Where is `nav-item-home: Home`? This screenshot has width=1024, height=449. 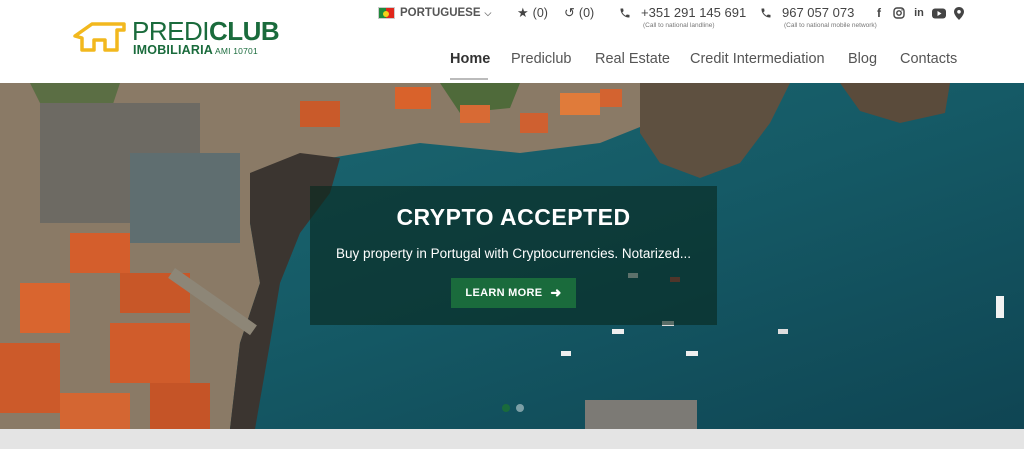 nav-item-home: Home is located at coordinates (470, 59).